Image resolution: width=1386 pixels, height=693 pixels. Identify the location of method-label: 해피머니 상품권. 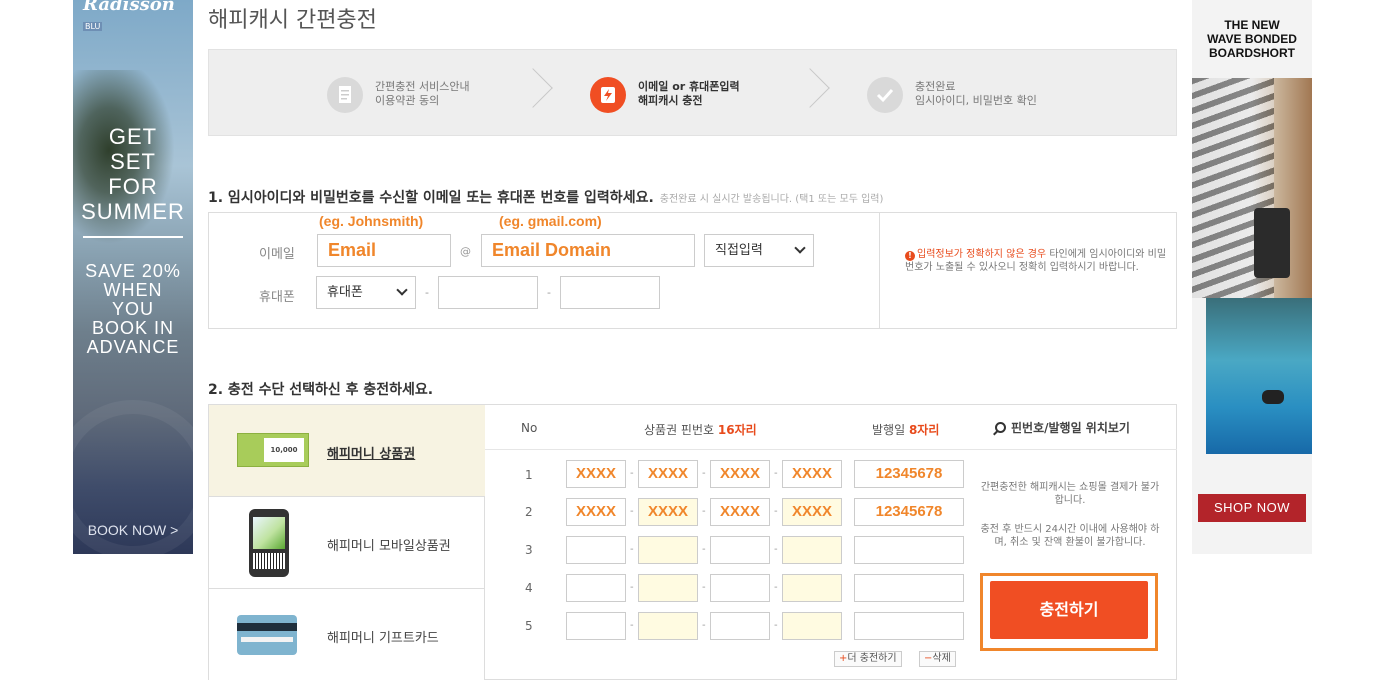
(371, 454).